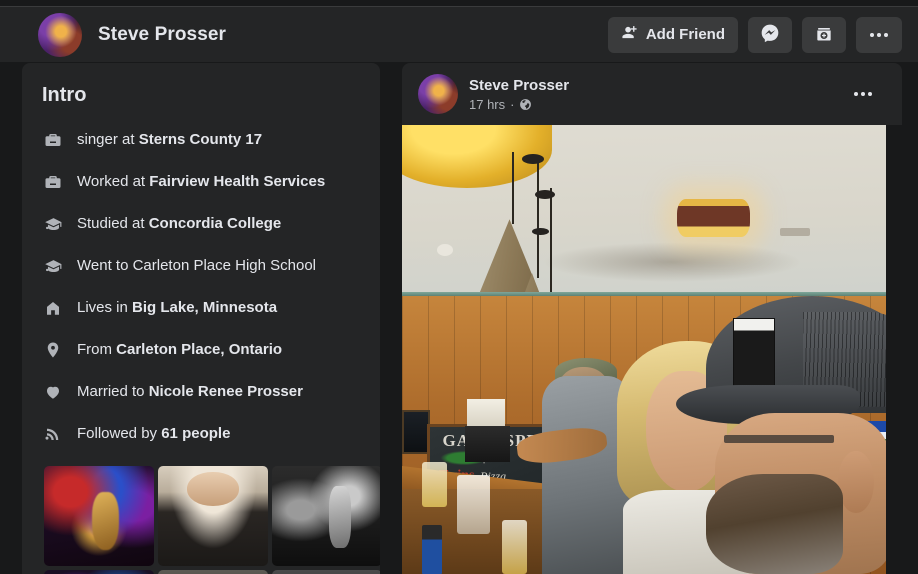 This screenshot has height=574, width=918. Describe the element at coordinates (473, 504) in the screenshot. I see `drink-glass` at that location.